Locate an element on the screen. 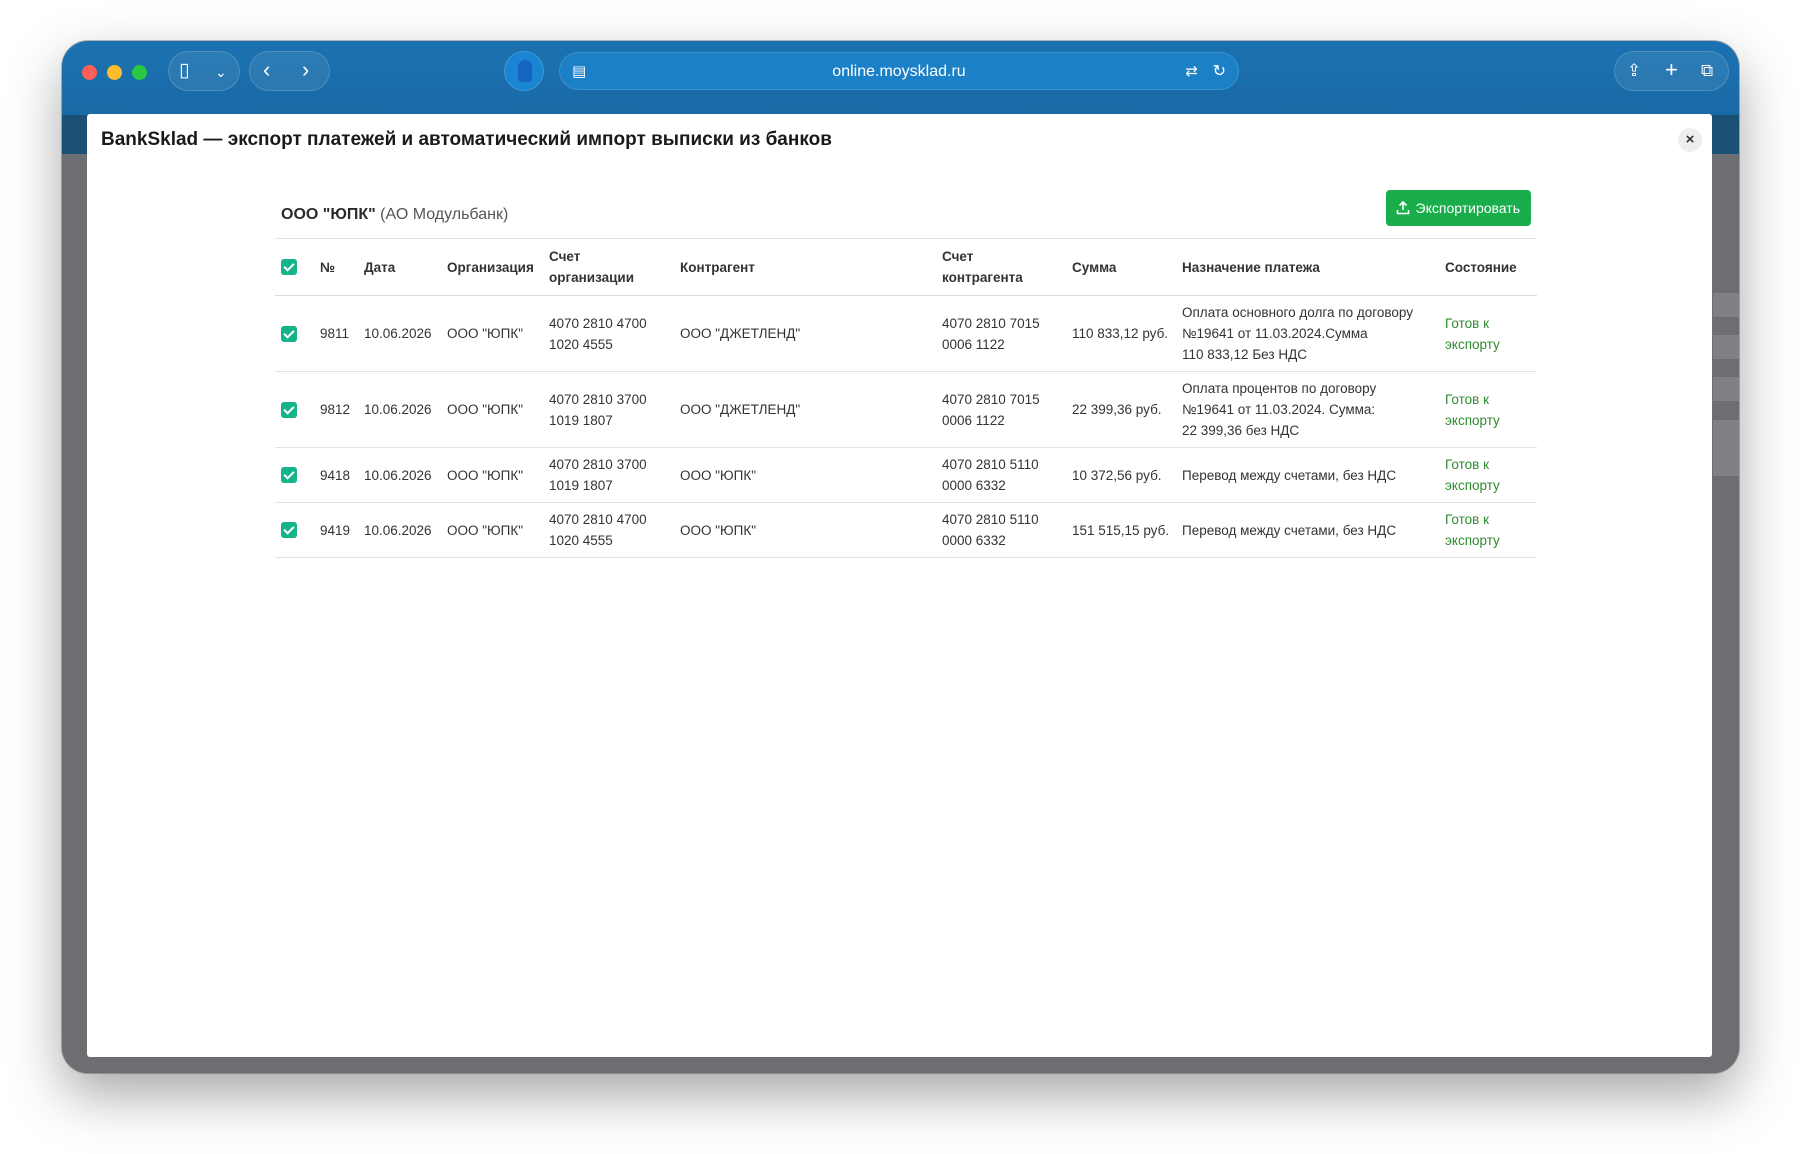  header-purpose: Назначение платежа is located at coordinates (1307, 267).